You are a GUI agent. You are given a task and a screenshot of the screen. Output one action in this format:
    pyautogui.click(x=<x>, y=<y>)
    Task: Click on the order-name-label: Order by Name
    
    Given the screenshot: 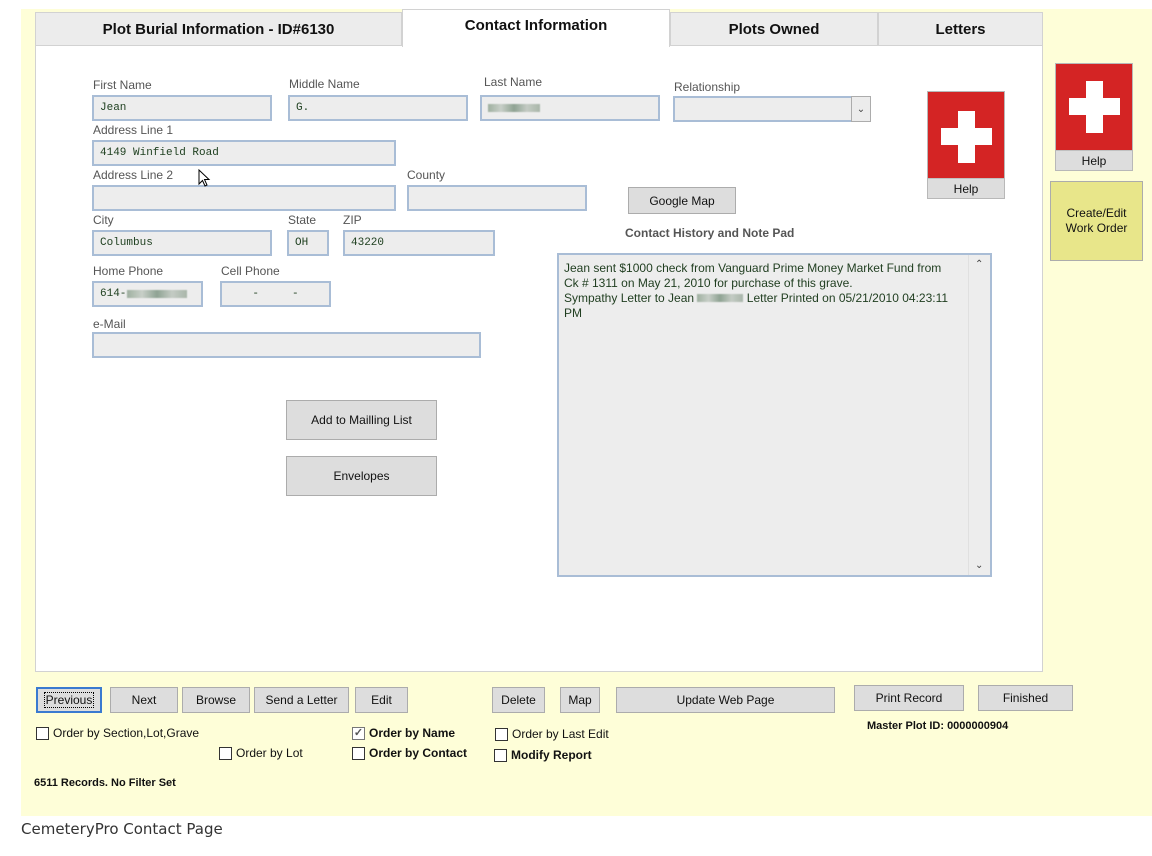 What is the action you would take?
    pyautogui.click(x=412, y=733)
    